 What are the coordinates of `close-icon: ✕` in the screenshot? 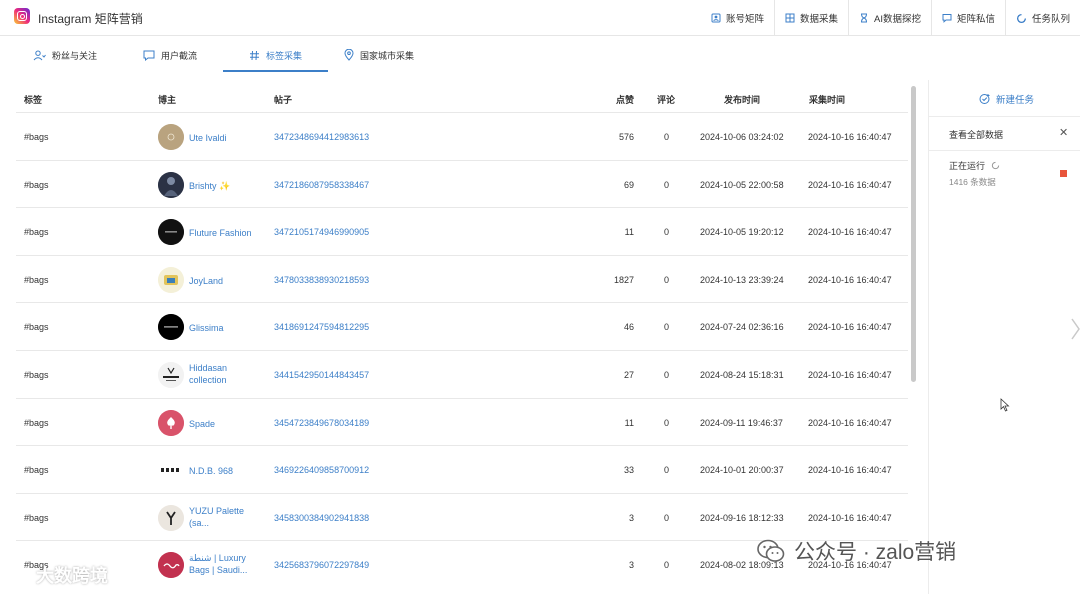 It's located at (1063, 132).